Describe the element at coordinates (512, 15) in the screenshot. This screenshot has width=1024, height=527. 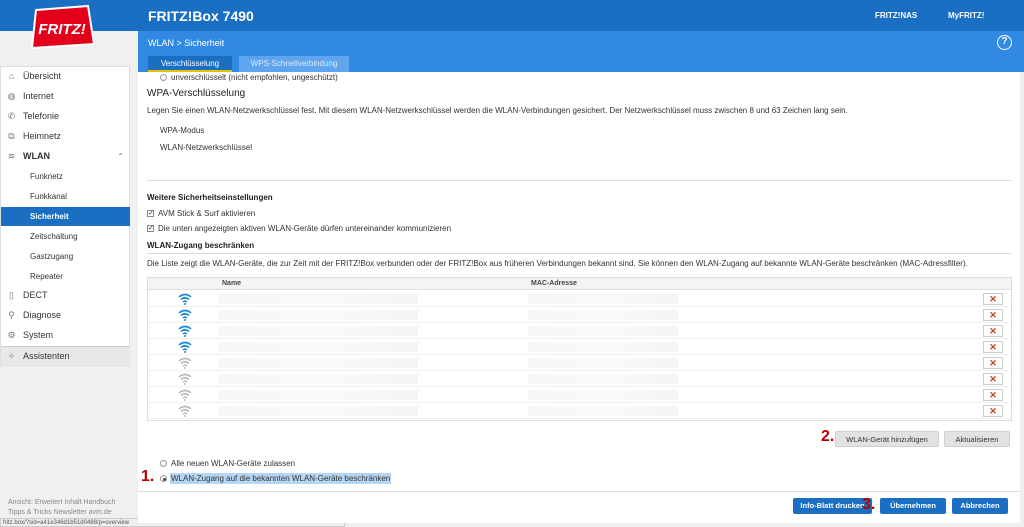
I see `top-bar: FRITZ!Box 7490 FRITZ!NAS MyFRITZ!` at that location.